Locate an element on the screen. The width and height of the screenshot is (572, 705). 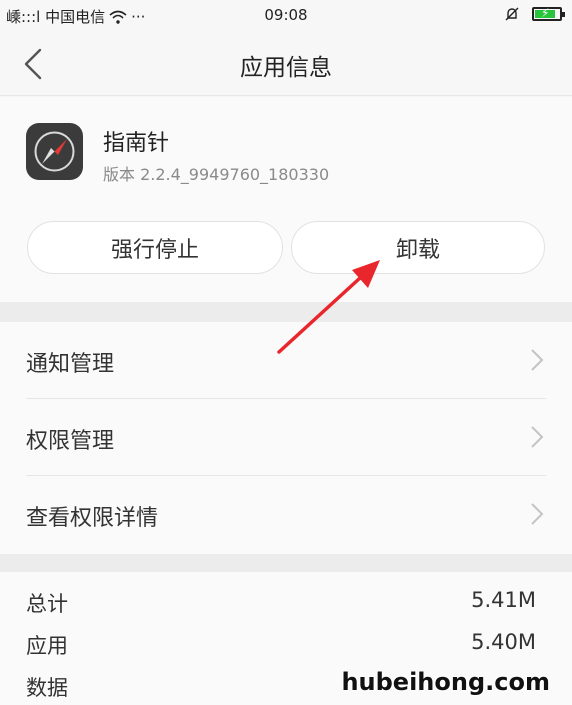
menu-item-permission-management: 权限管理 is located at coordinates (286, 437).